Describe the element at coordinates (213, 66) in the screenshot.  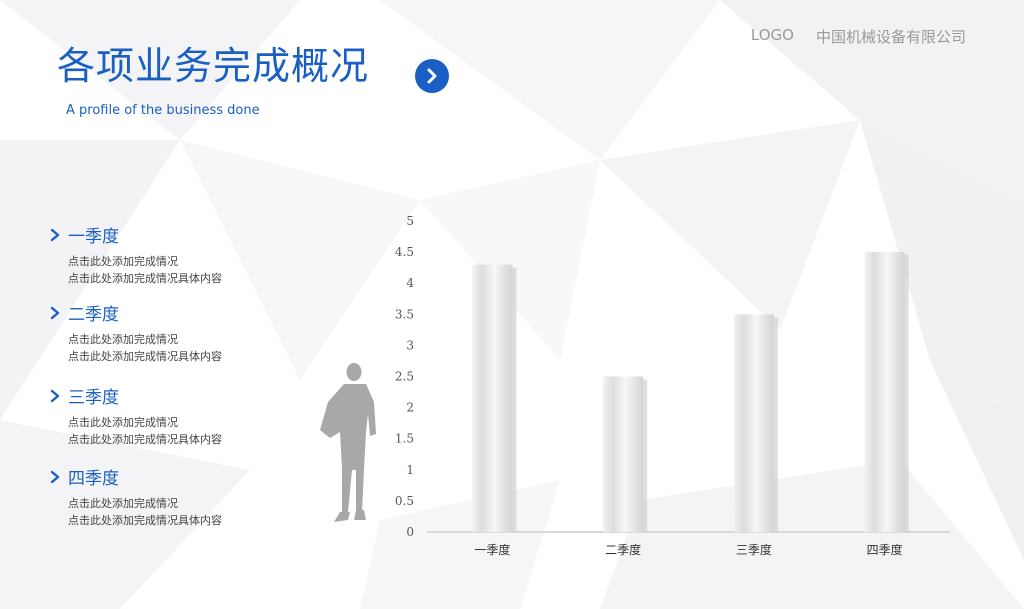
I see `page-title: 各项业务完成概况` at that location.